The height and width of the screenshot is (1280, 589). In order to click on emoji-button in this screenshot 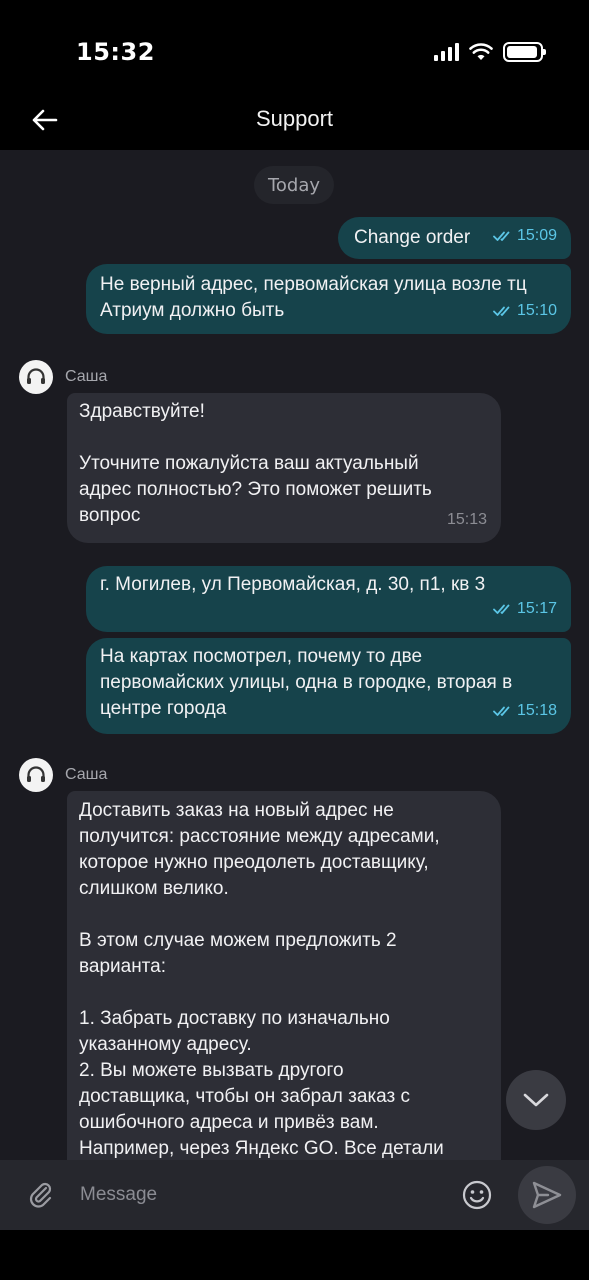, I will do `click(477, 1195)`.